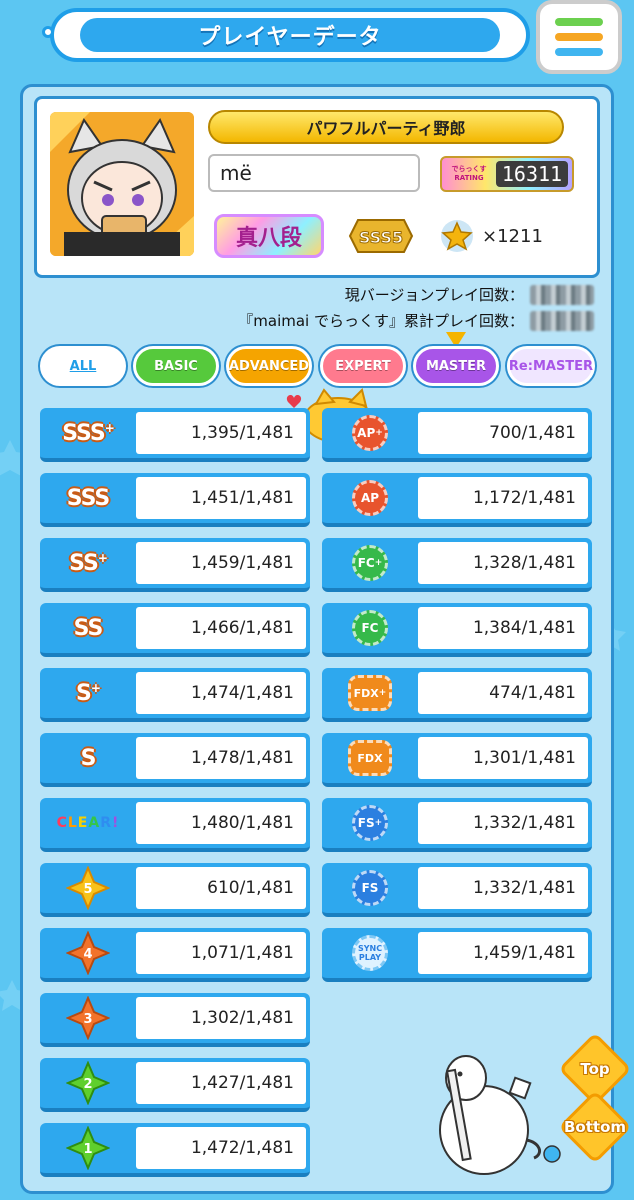 This screenshot has height=1200, width=634. I want to click on stat-value: 1,427/1,481, so click(221, 1083).